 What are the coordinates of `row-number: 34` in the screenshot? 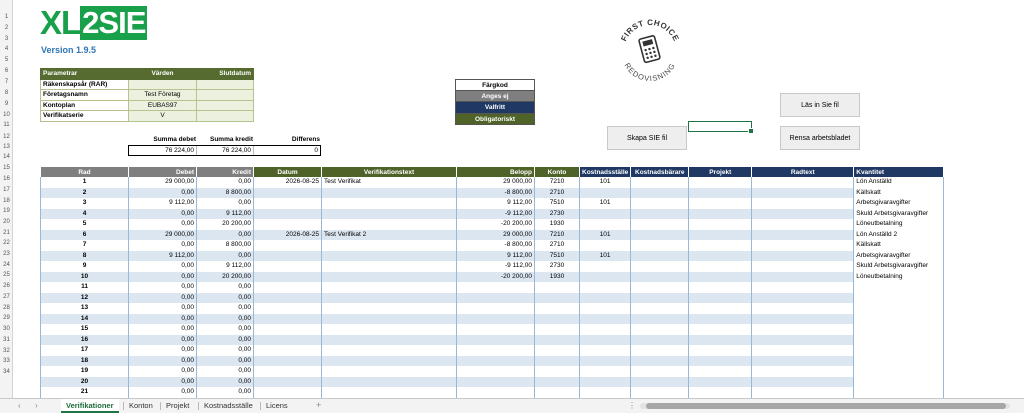 It's located at (6, 372).